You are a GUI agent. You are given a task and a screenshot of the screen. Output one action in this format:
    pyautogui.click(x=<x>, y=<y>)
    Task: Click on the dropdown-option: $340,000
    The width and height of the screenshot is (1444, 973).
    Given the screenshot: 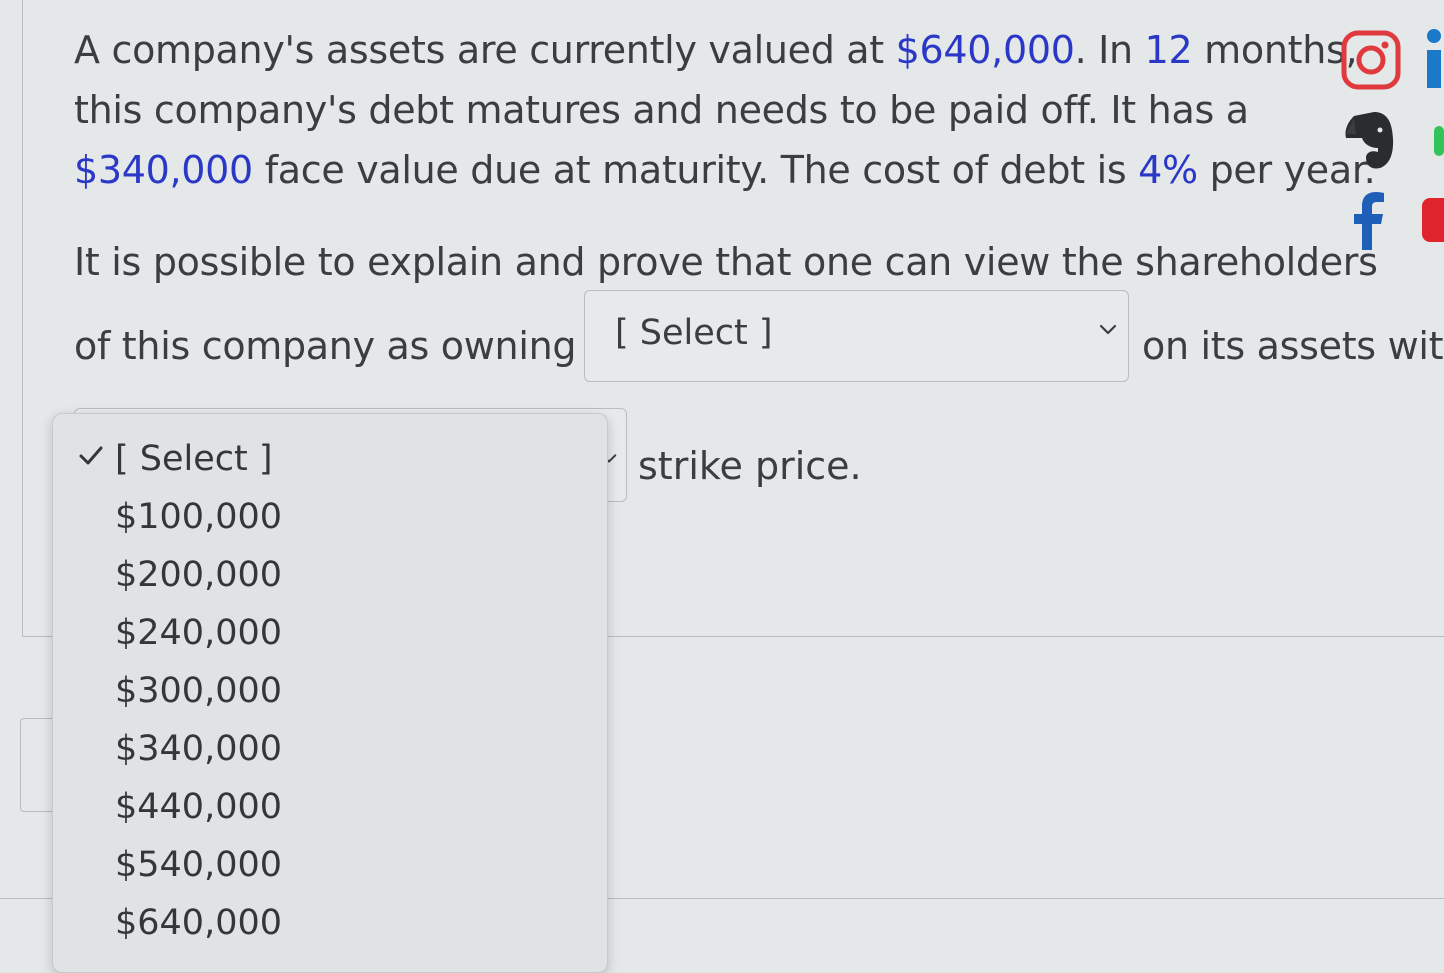 What is the action you would take?
    pyautogui.click(x=198, y=749)
    